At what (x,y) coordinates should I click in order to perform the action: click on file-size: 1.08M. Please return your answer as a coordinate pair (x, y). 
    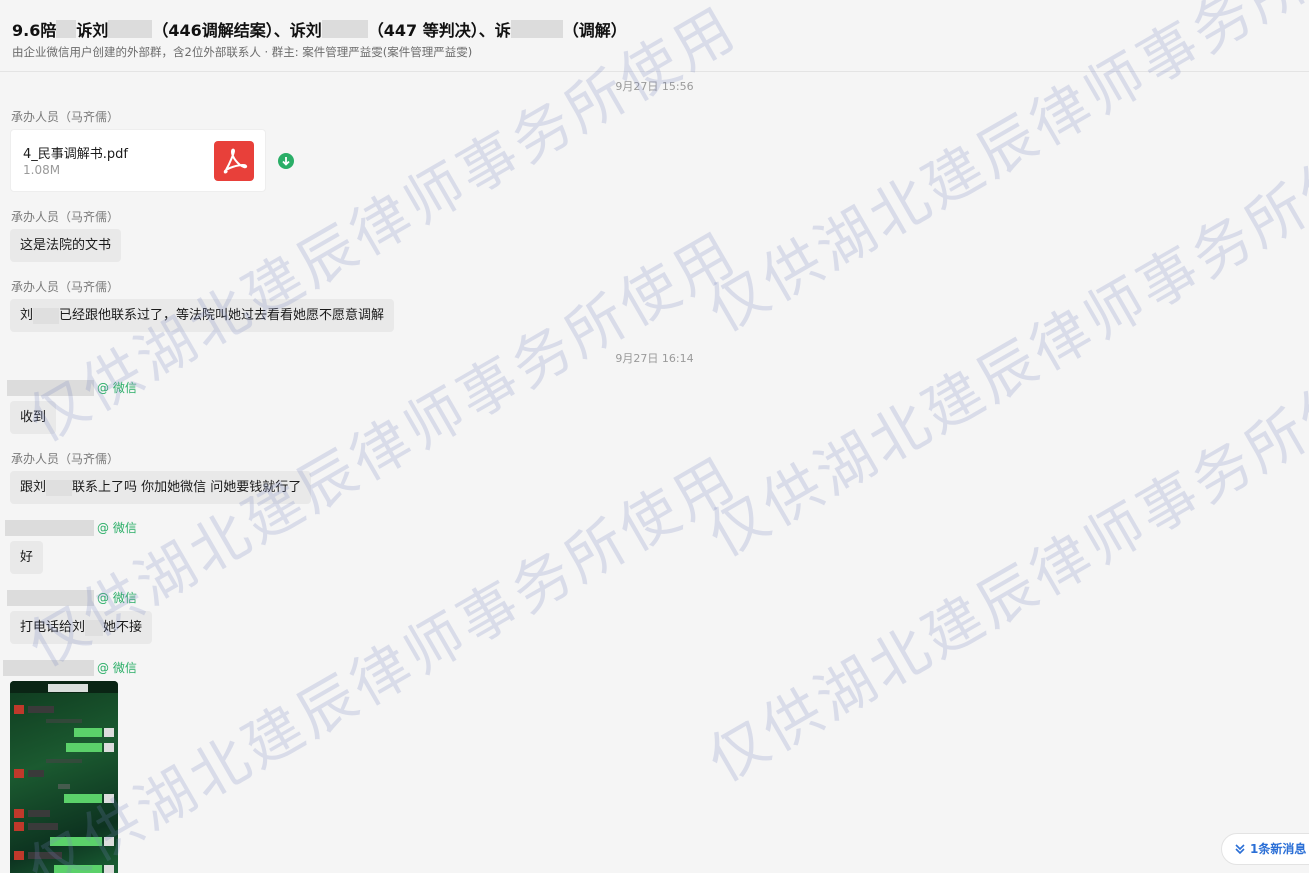
    Looking at the image, I should click on (42, 170).